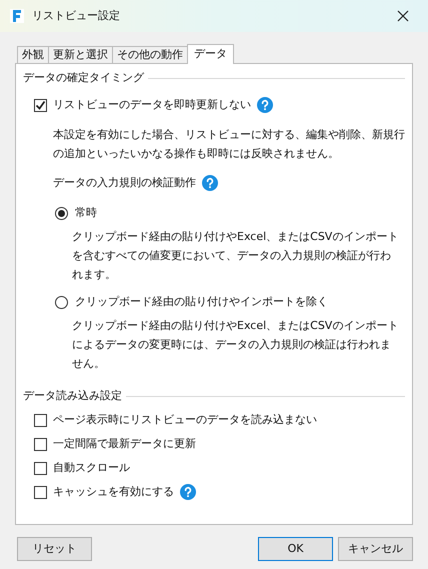 This screenshot has width=428, height=569. What do you see at coordinates (403, 16) in the screenshot?
I see `close-icon` at bounding box center [403, 16].